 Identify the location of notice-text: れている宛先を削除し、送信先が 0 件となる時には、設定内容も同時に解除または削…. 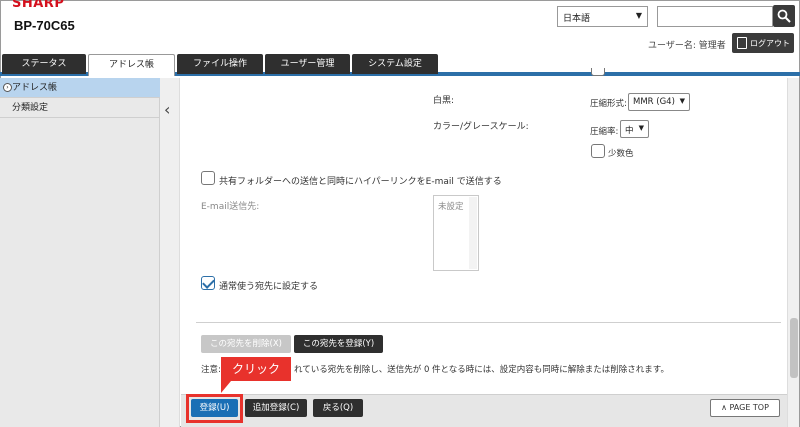
(481, 370).